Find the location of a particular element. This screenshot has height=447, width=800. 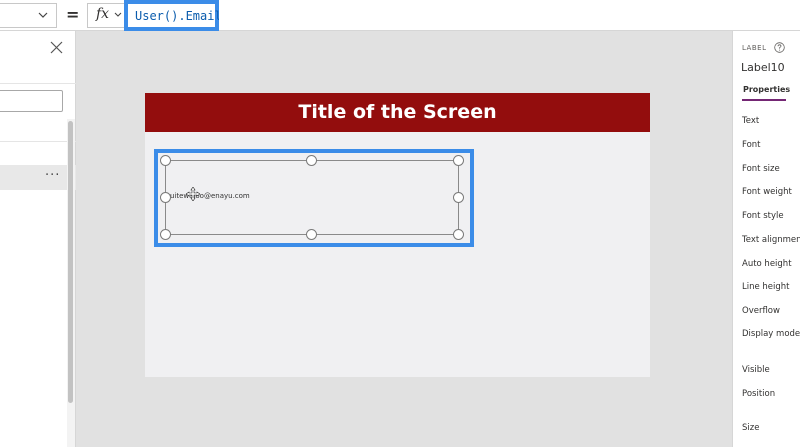

control-type-label: LABEL is located at coordinates (754, 48).